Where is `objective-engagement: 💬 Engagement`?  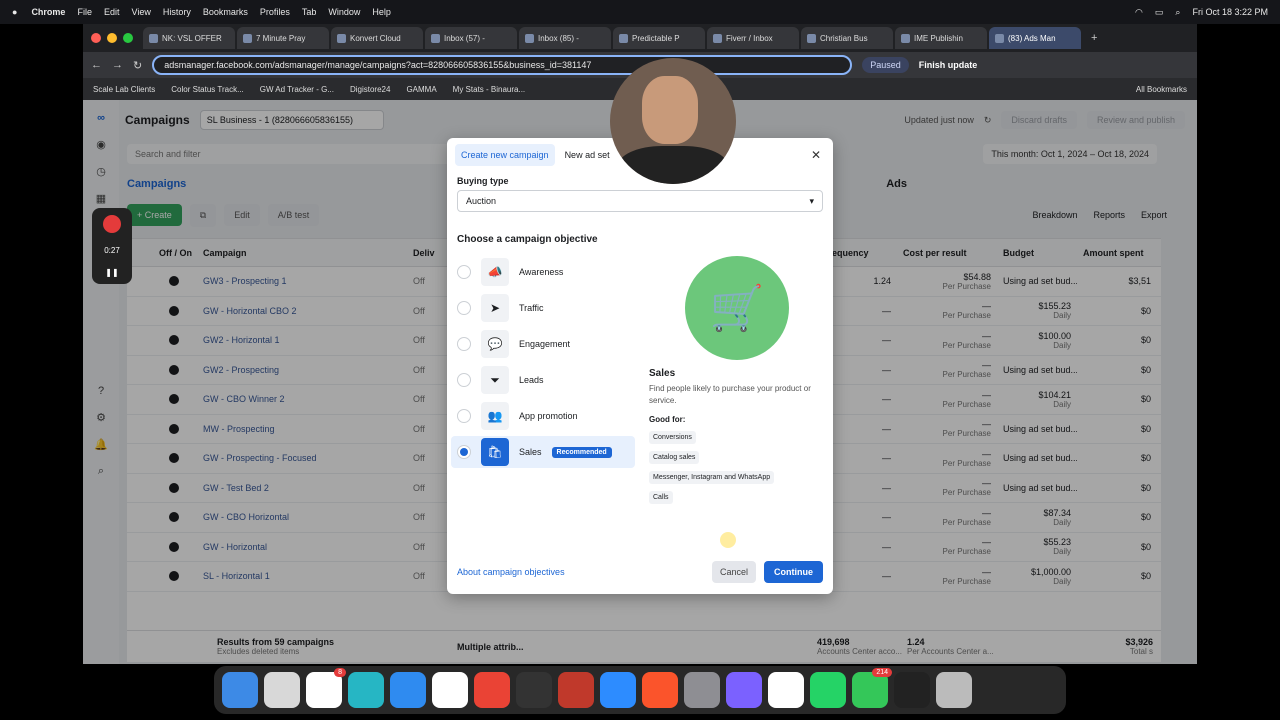 objective-engagement: 💬 Engagement is located at coordinates (543, 344).